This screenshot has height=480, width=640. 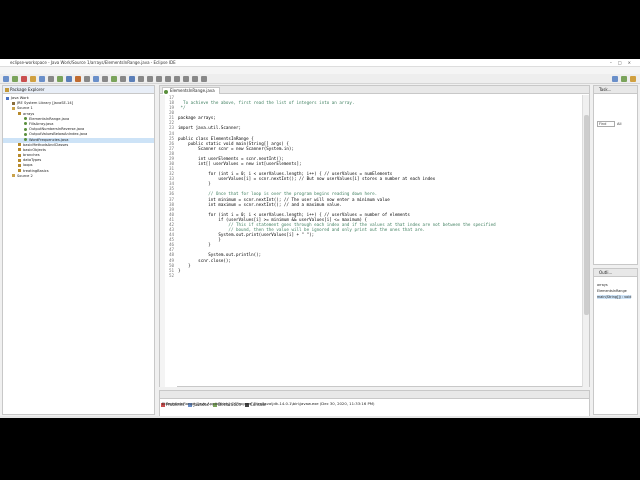 I want to click on code-line: 52, so click(x=374, y=275).